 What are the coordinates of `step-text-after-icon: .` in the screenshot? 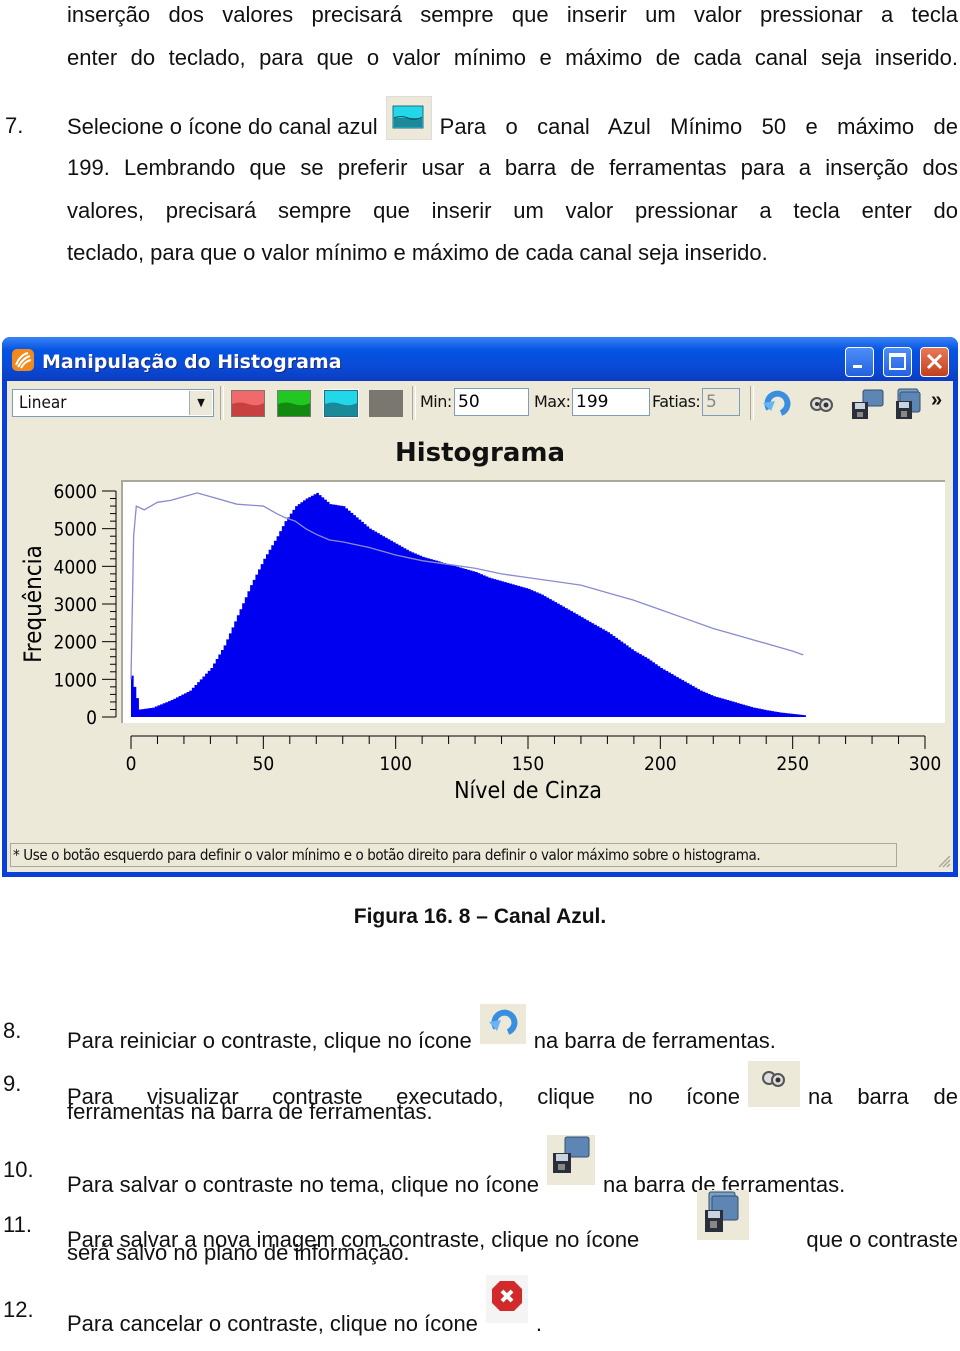 It's located at (539, 1323).